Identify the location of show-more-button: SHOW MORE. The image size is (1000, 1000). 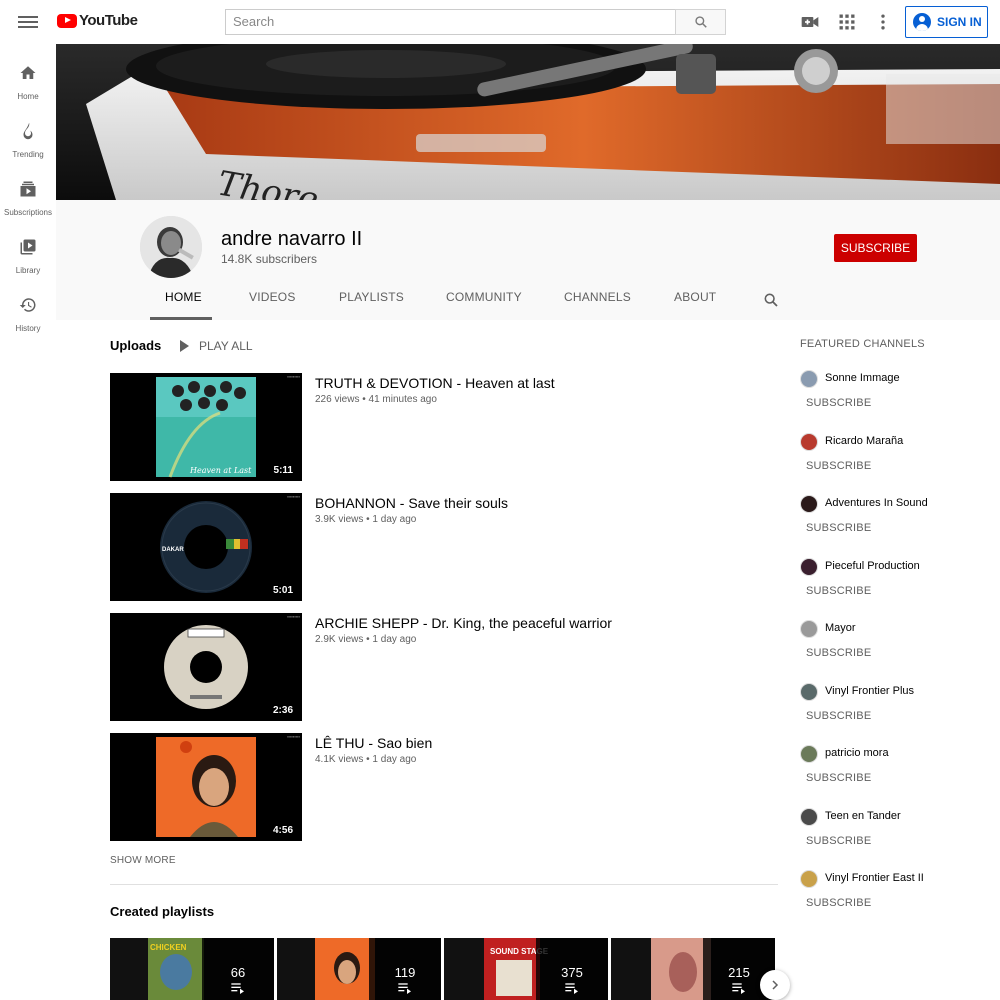
(143, 860).